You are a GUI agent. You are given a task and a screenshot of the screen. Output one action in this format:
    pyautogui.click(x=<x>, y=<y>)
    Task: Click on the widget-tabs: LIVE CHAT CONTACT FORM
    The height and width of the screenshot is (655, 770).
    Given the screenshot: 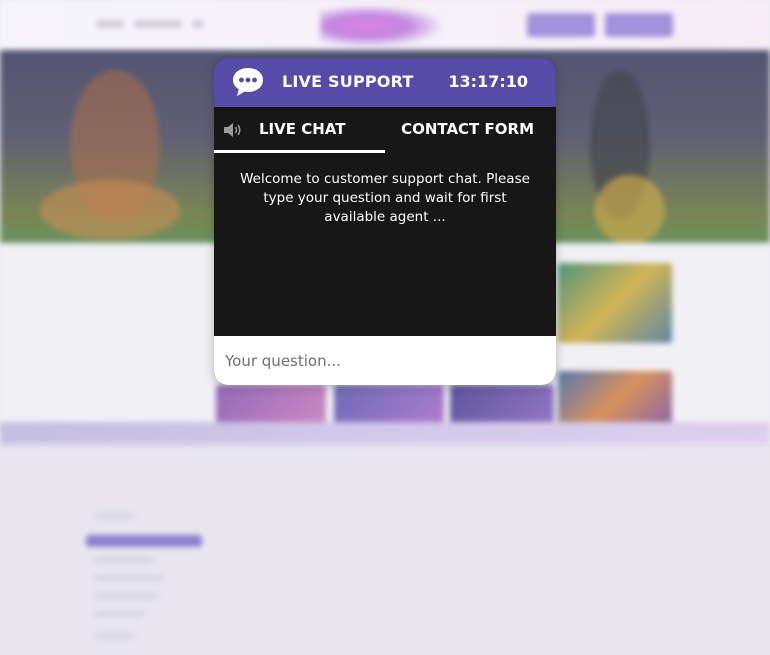 What is the action you would take?
    pyautogui.click(x=385, y=130)
    